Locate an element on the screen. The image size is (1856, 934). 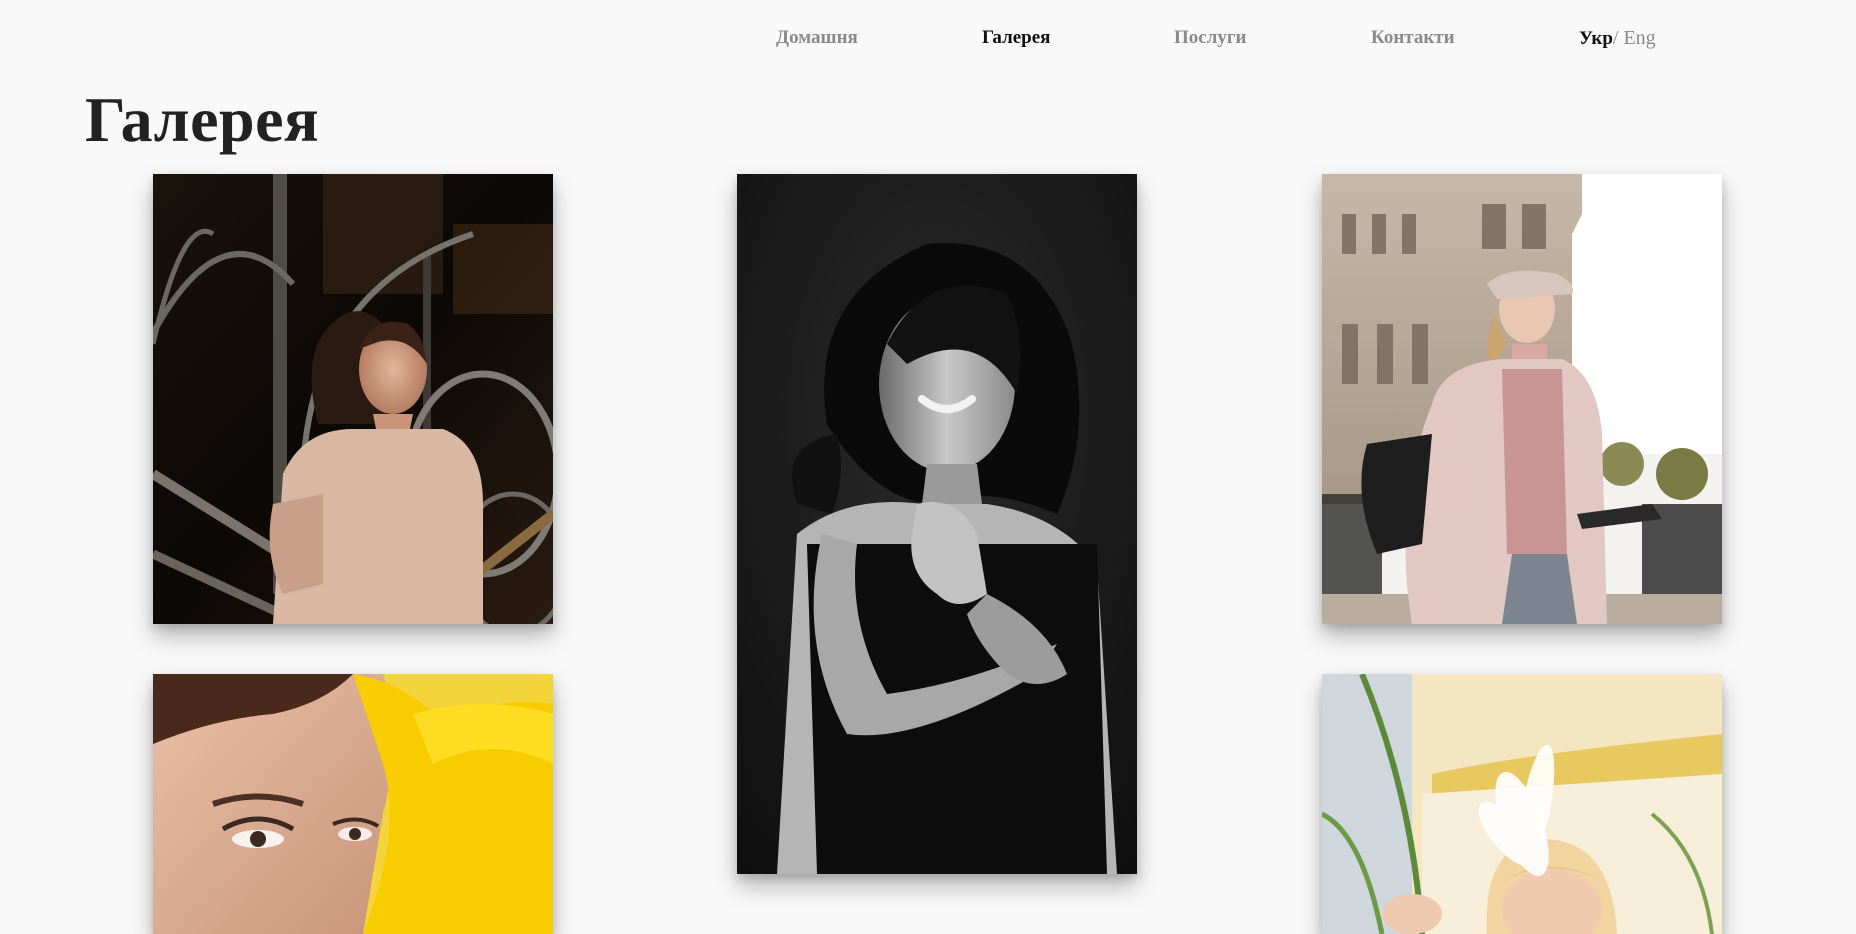
gallery-photo-feather is located at coordinates (1522, 804).